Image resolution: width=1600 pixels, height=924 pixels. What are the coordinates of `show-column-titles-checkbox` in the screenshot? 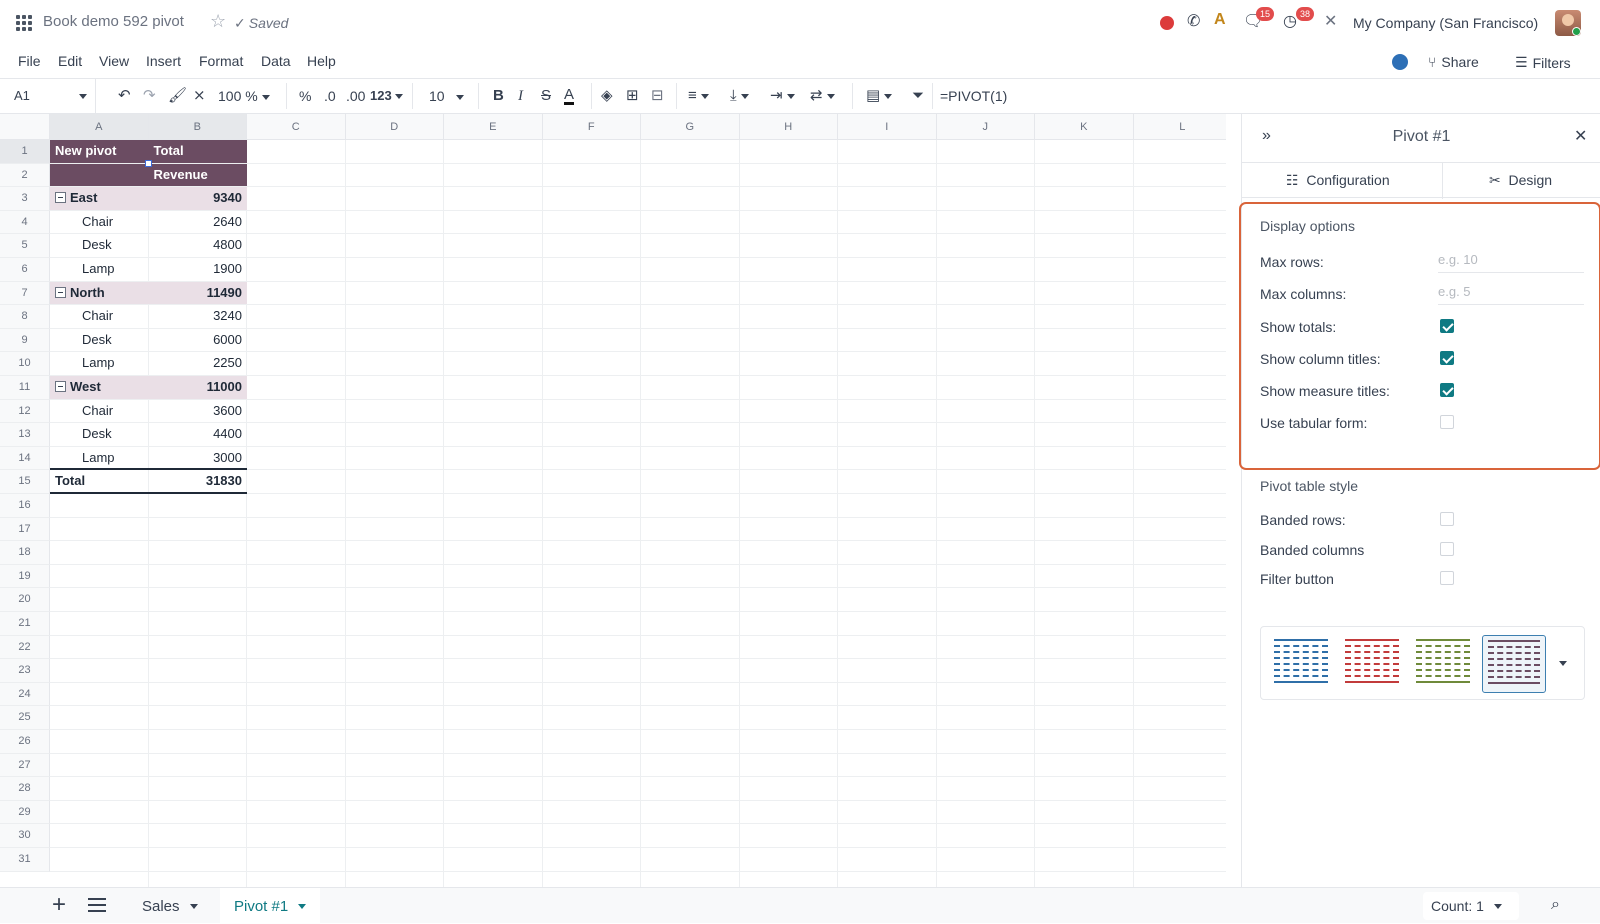 It's located at (1447, 358).